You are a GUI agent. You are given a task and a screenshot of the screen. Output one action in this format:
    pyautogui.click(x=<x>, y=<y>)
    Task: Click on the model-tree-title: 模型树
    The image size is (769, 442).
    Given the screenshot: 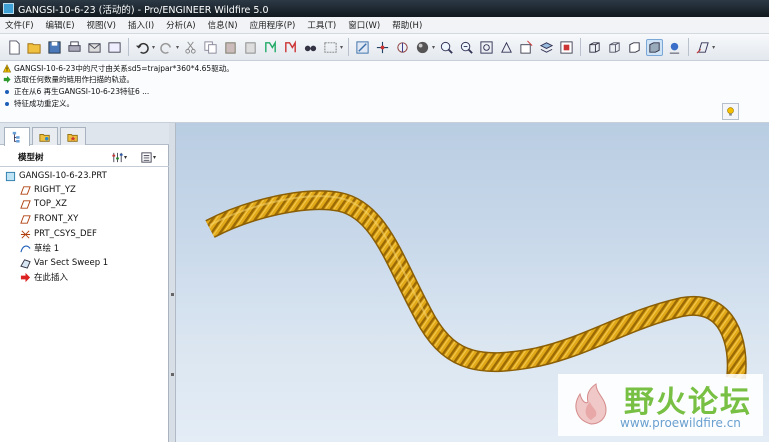 What is the action you would take?
    pyautogui.click(x=31, y=157)
    